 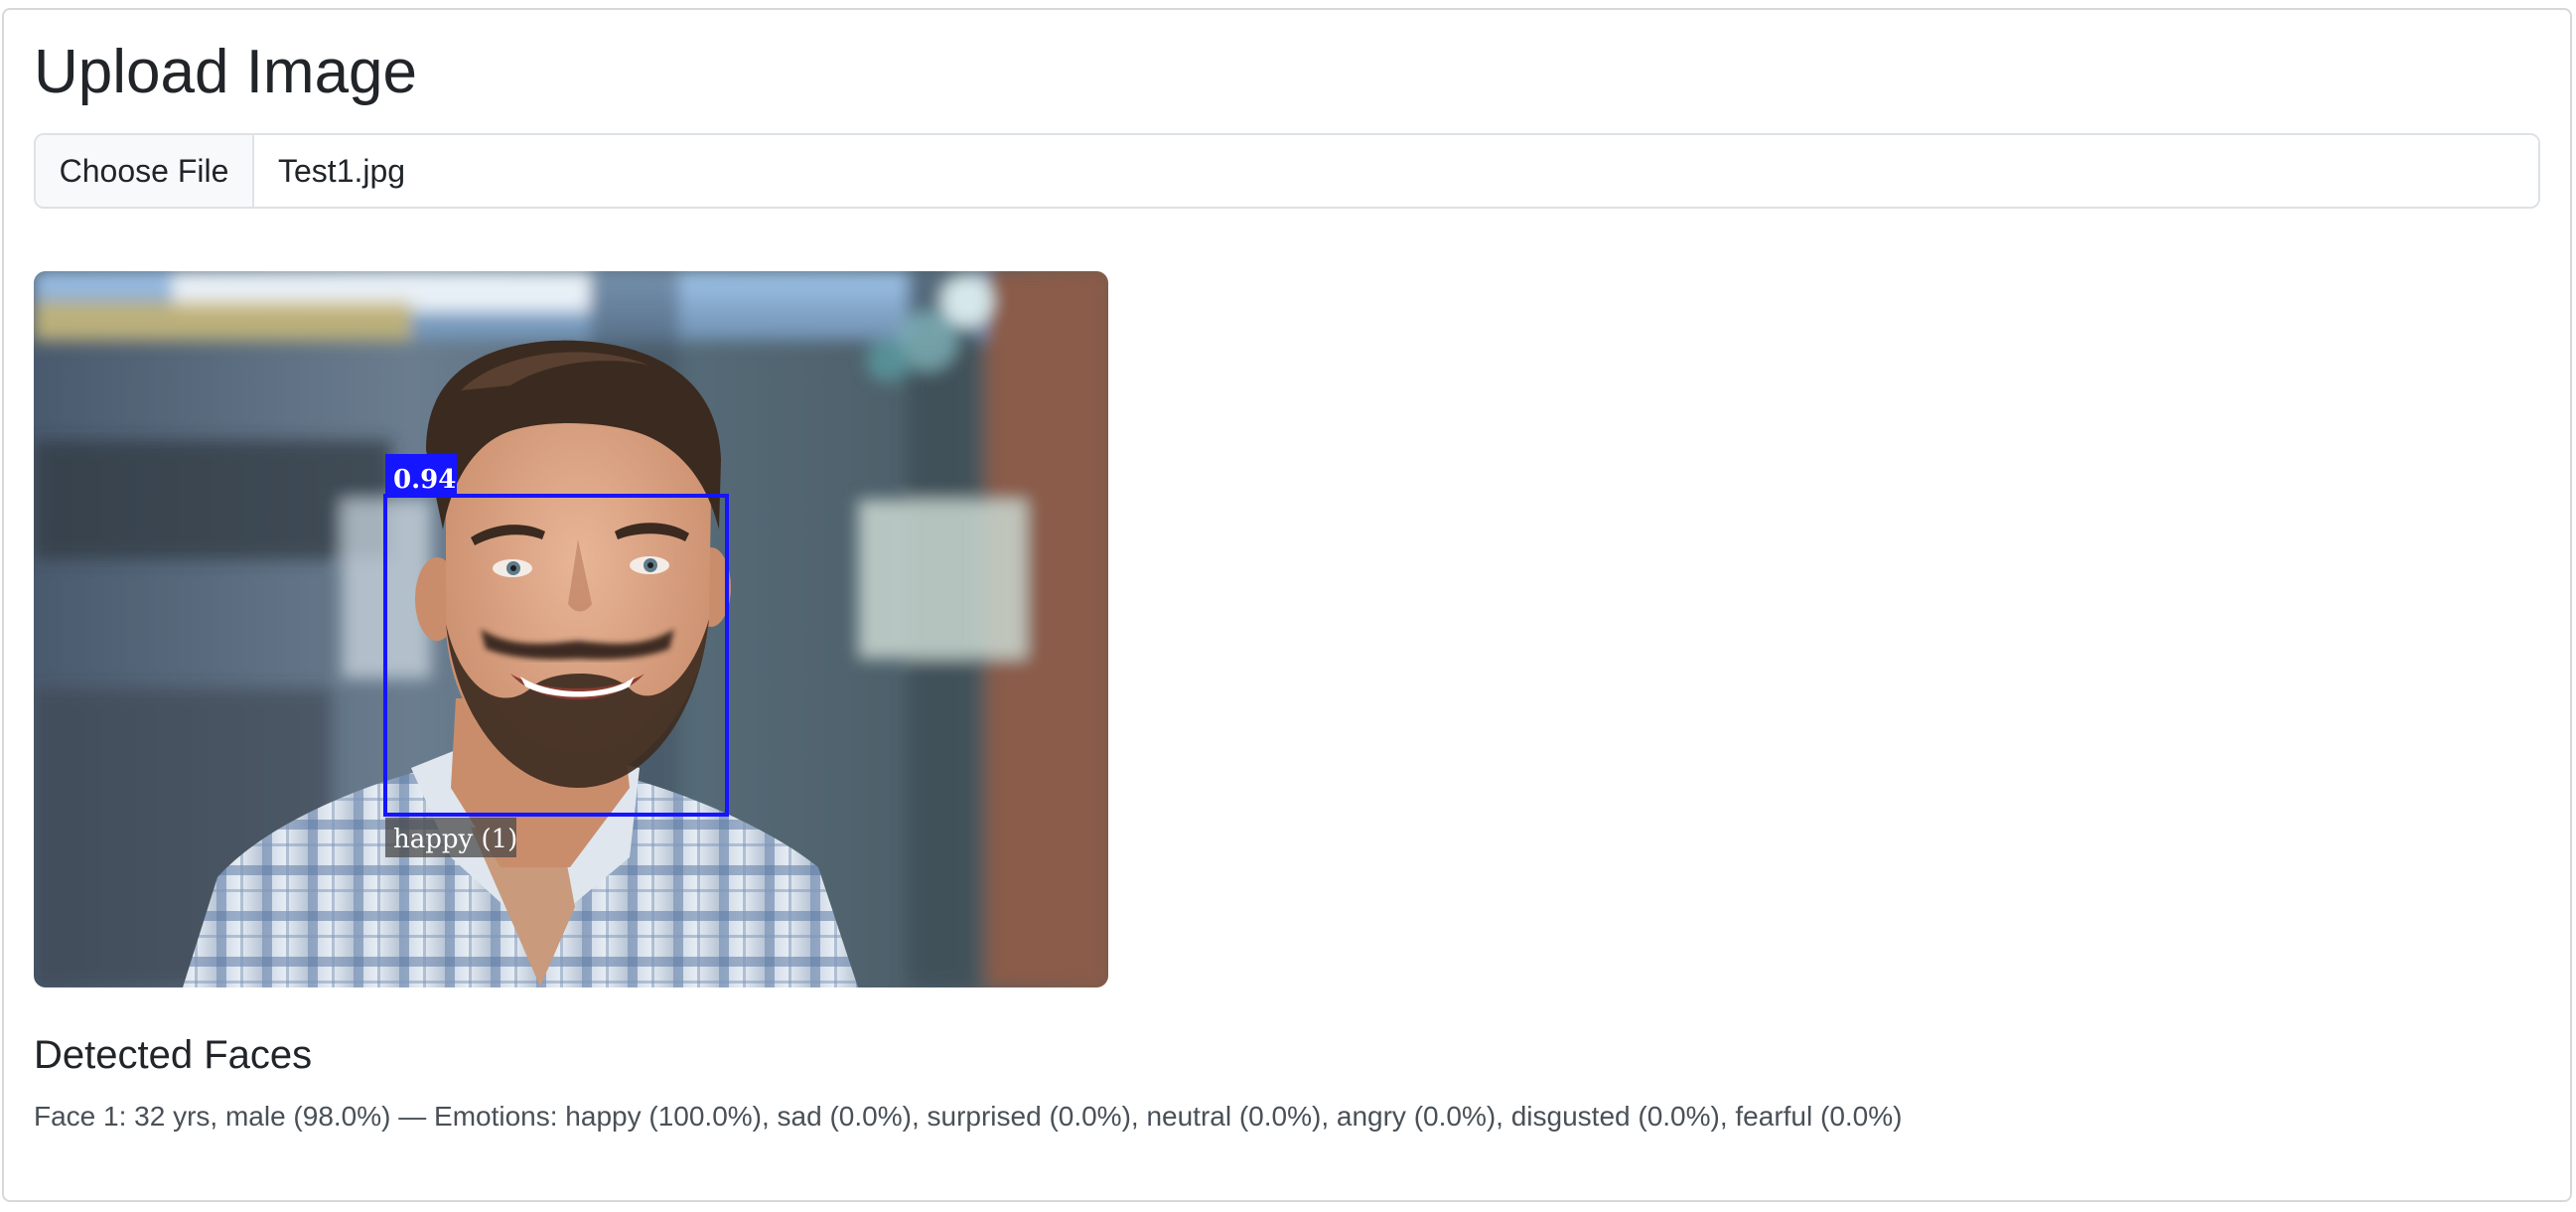 I want to click on choose-file-button: Choose File, so click(x=145, y=171).